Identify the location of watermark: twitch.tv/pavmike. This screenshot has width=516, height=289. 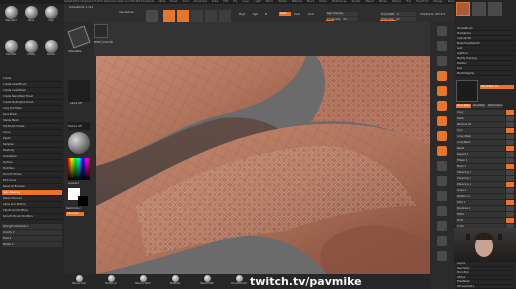
(306, 281).